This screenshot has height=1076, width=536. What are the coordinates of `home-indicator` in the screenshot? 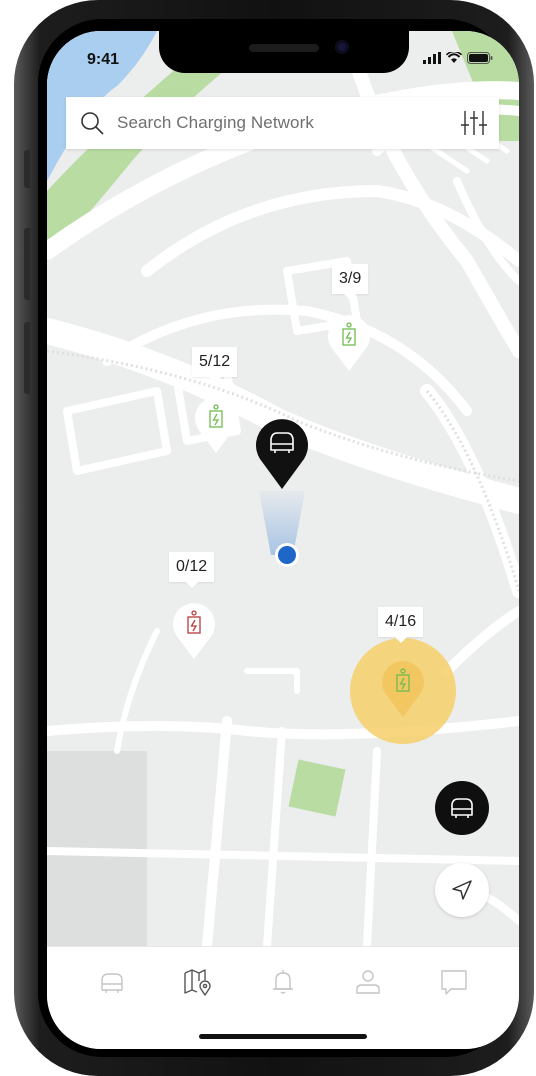 It's located at (283, 1036).